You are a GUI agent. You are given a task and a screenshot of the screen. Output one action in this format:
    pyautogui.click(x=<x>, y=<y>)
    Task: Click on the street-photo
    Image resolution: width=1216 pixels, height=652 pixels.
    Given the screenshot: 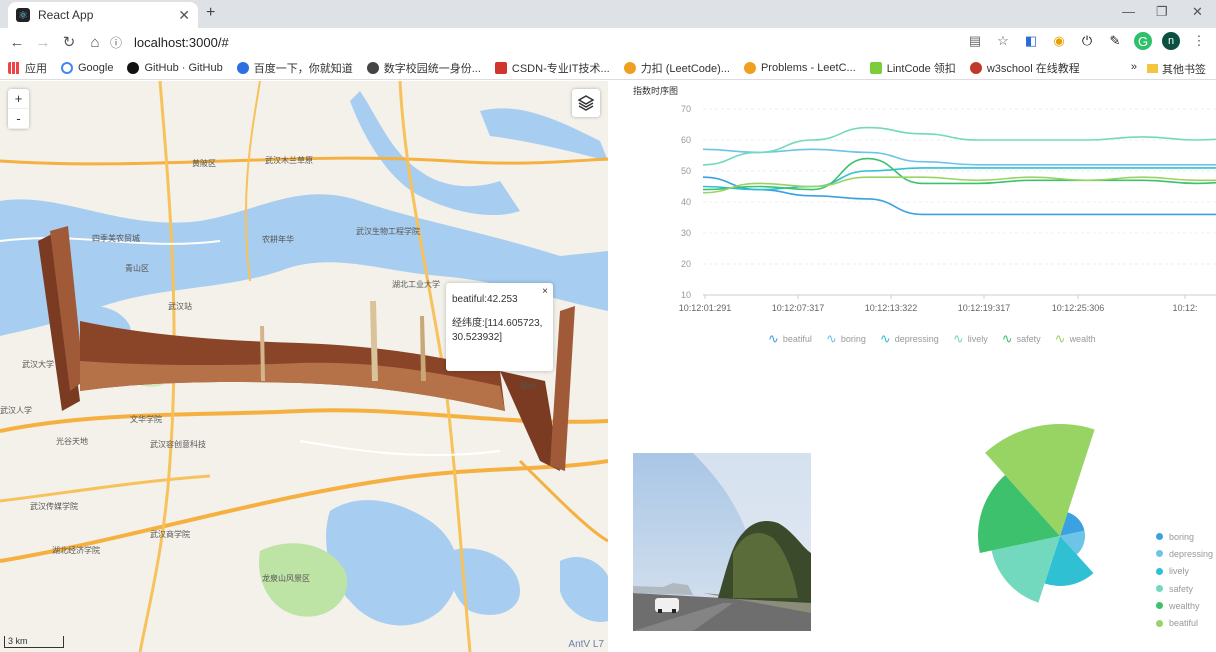 What is the action you would take?
    pyautogui.click(x=722, y=542)
    